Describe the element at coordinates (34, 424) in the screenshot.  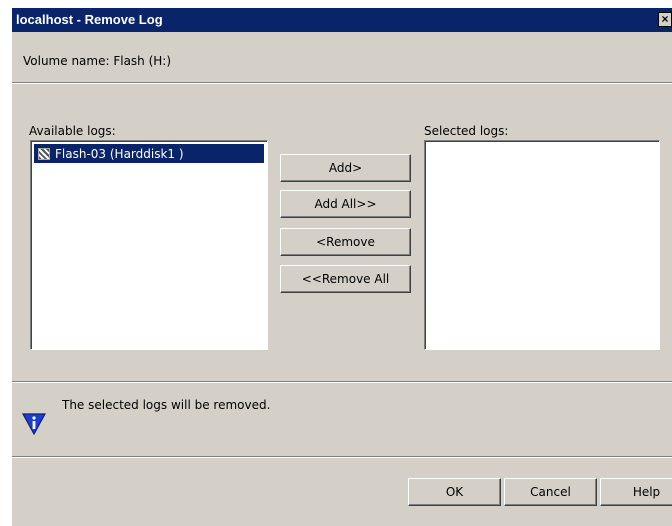
I see `info-icon` at that location.